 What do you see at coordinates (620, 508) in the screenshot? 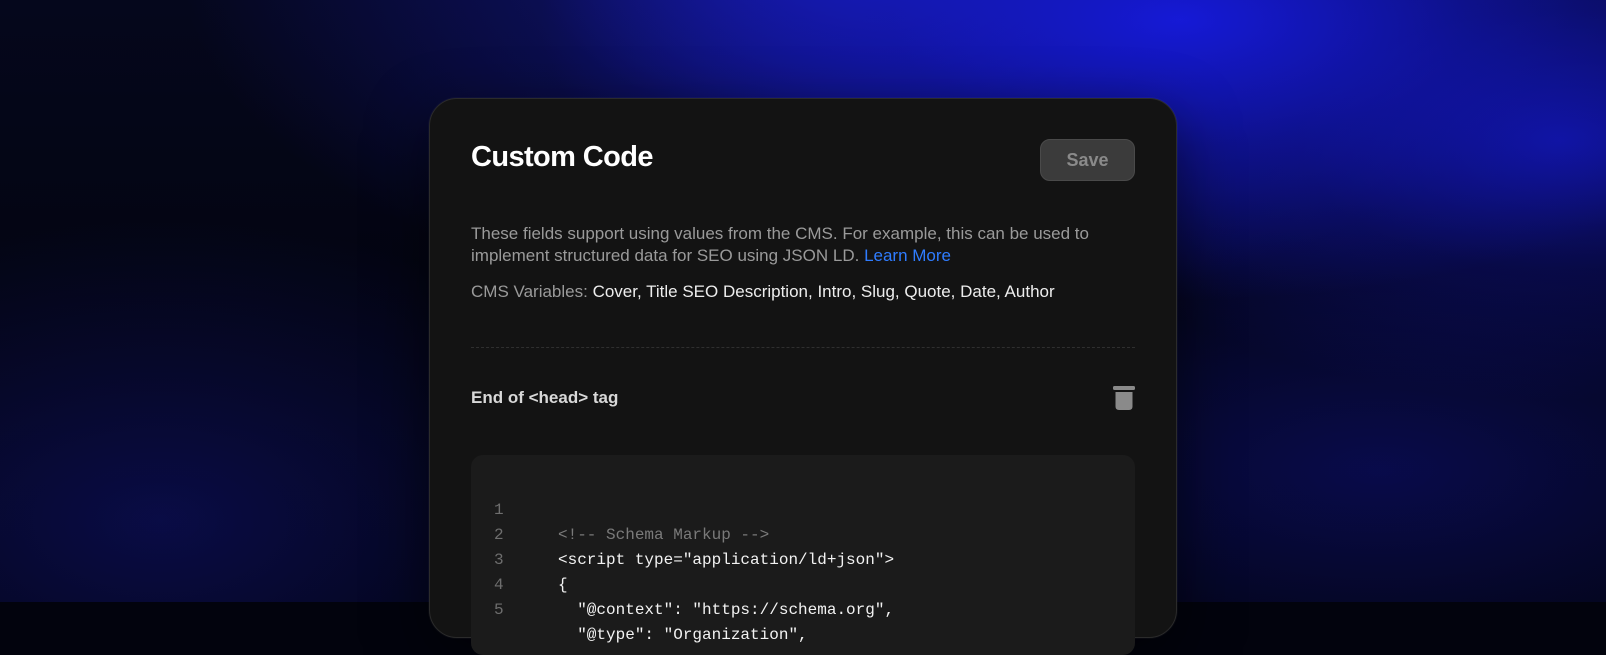
I see `code-line: 1 <!-- Schema Markup -->` at bounding box center [620, 508].